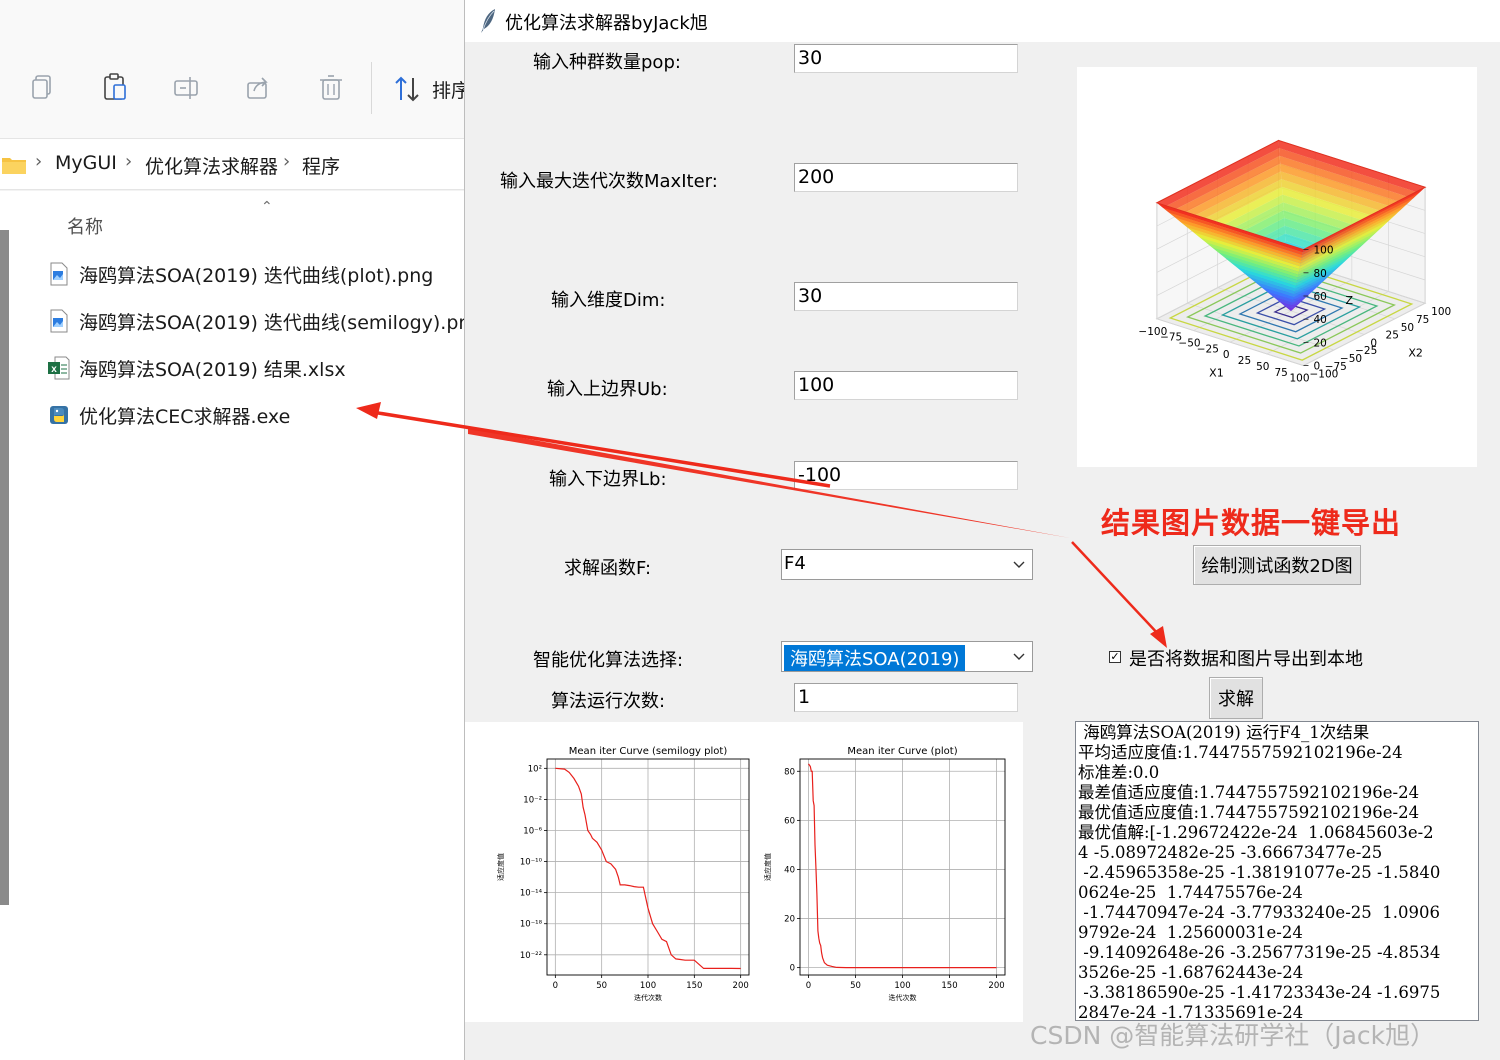 This screenshot has width=1500, height=1060. Describe the element at coordinates (1319, 320) in the screenshot. I see `z-tick-label: 40` at that location.